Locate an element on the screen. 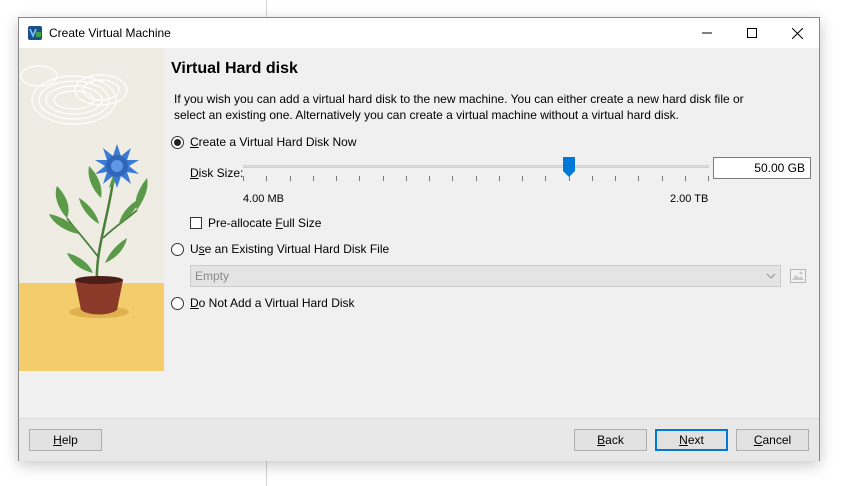  mnemonic: C is located at coordinates (194, 142).